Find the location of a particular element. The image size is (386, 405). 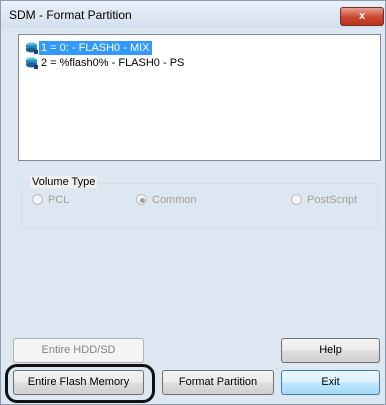

close-icon: x is located at coordinates (362, 16).